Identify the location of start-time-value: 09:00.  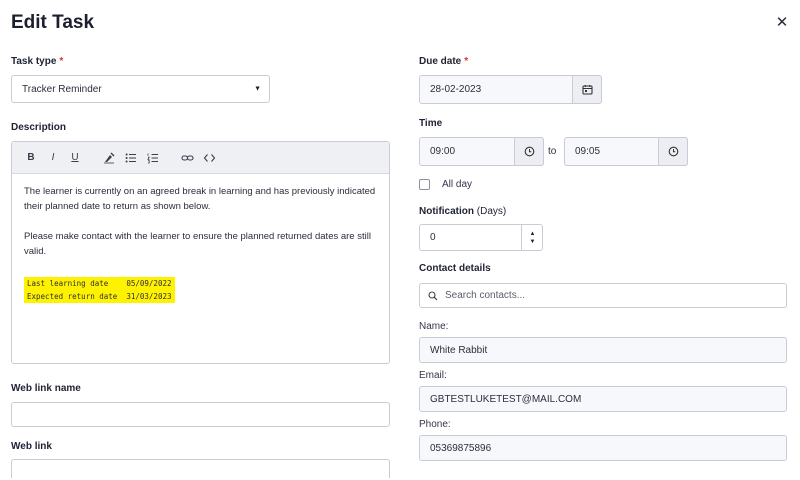
(443, 151).